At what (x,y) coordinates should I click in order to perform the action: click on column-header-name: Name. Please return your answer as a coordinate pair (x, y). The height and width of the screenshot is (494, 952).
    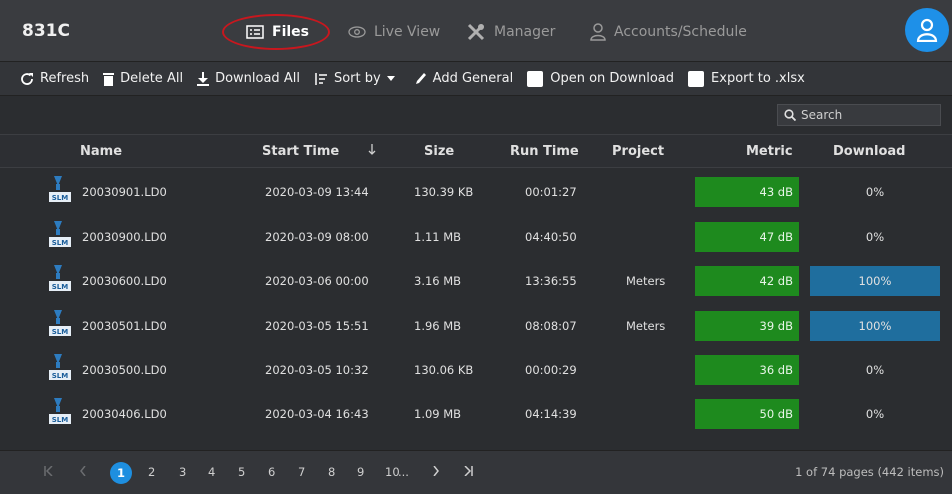
    Looking at the image, I should click on (101, 151).